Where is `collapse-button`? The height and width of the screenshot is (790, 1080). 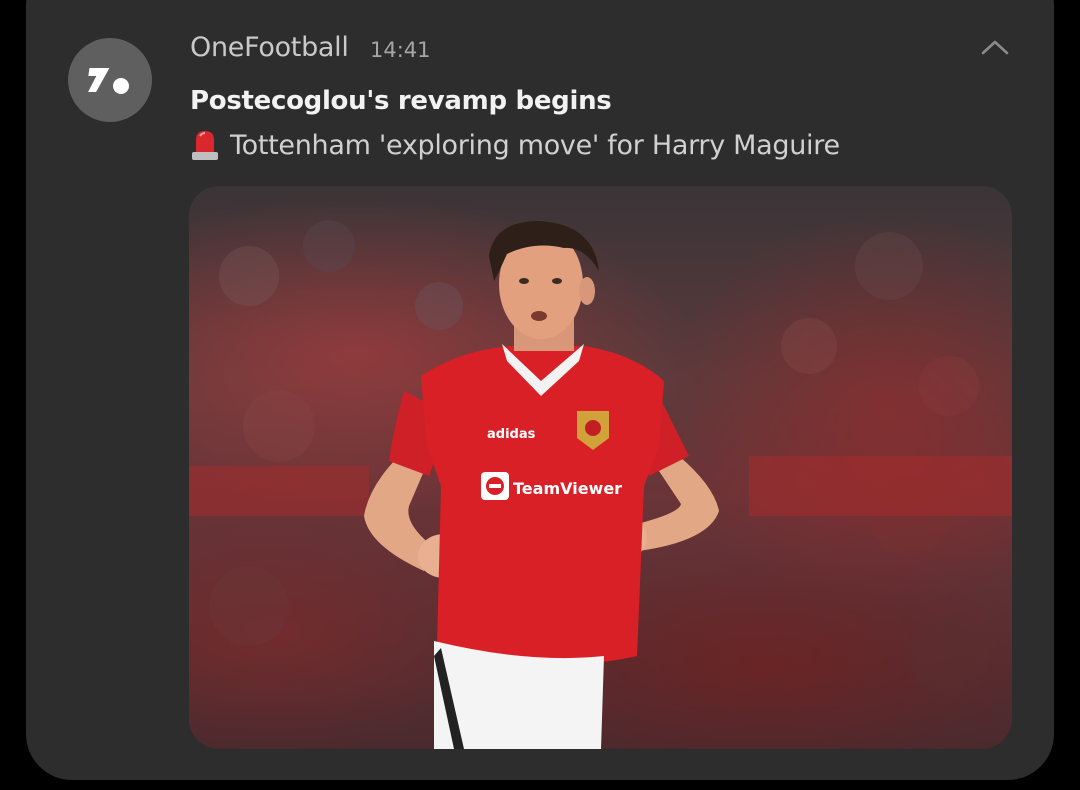
collapse-button is located at coordinates (995, 47).